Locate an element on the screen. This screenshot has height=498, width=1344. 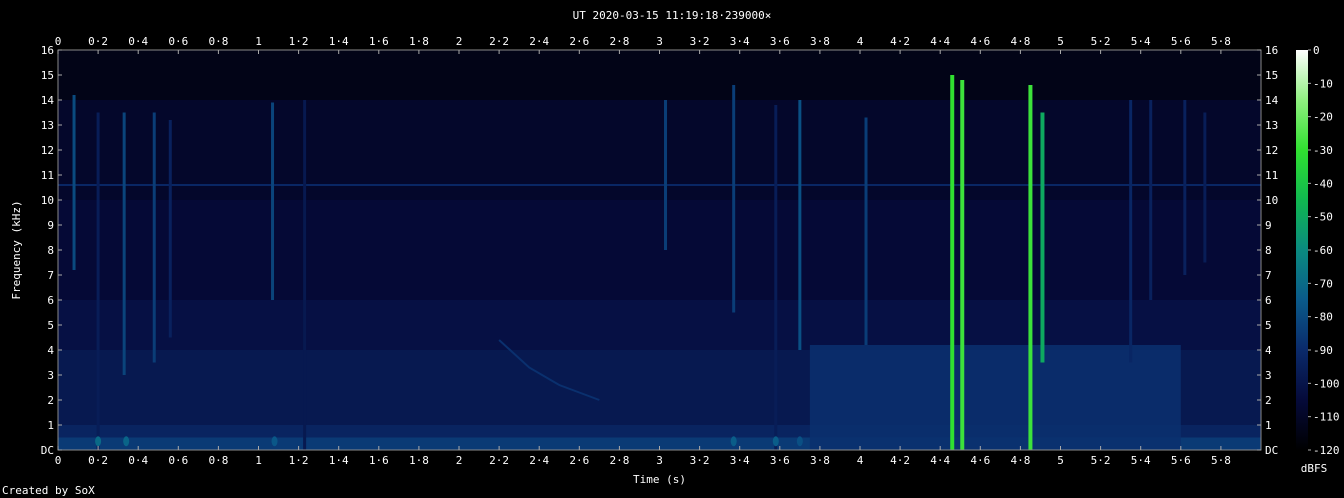
x-tick-label-top: 2·6 is located at coordinates (579, 41).